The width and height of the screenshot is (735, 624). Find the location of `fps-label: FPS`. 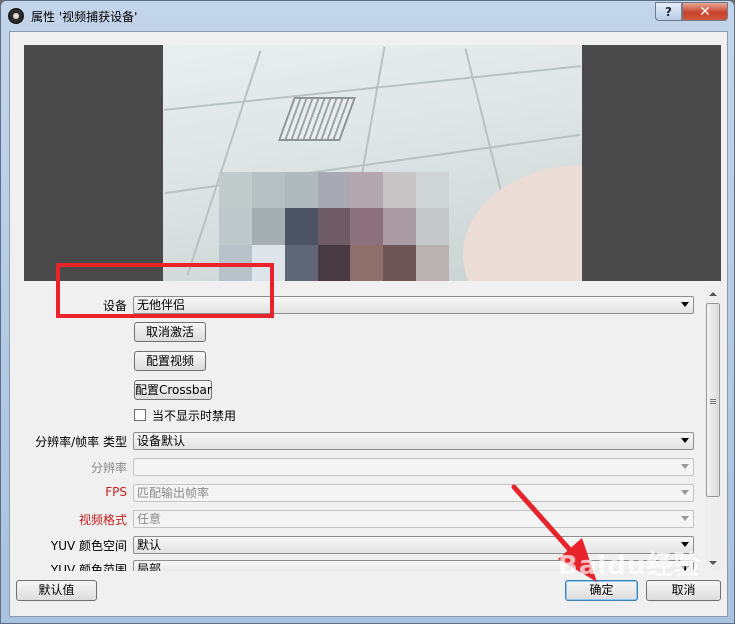

fps-label: FPS is located at coordinates (116, 492).